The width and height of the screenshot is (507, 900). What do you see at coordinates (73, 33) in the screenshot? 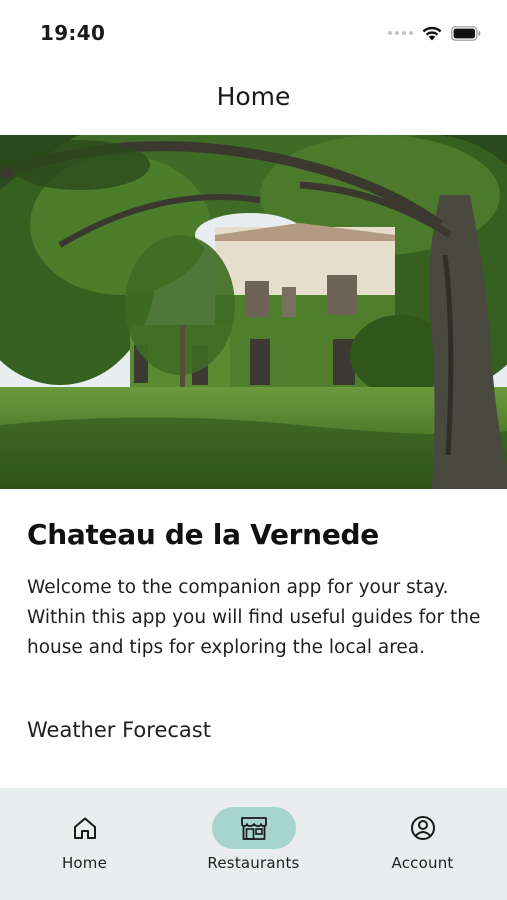
I see `status-time: 19:40` at bounding box center [73, 33].